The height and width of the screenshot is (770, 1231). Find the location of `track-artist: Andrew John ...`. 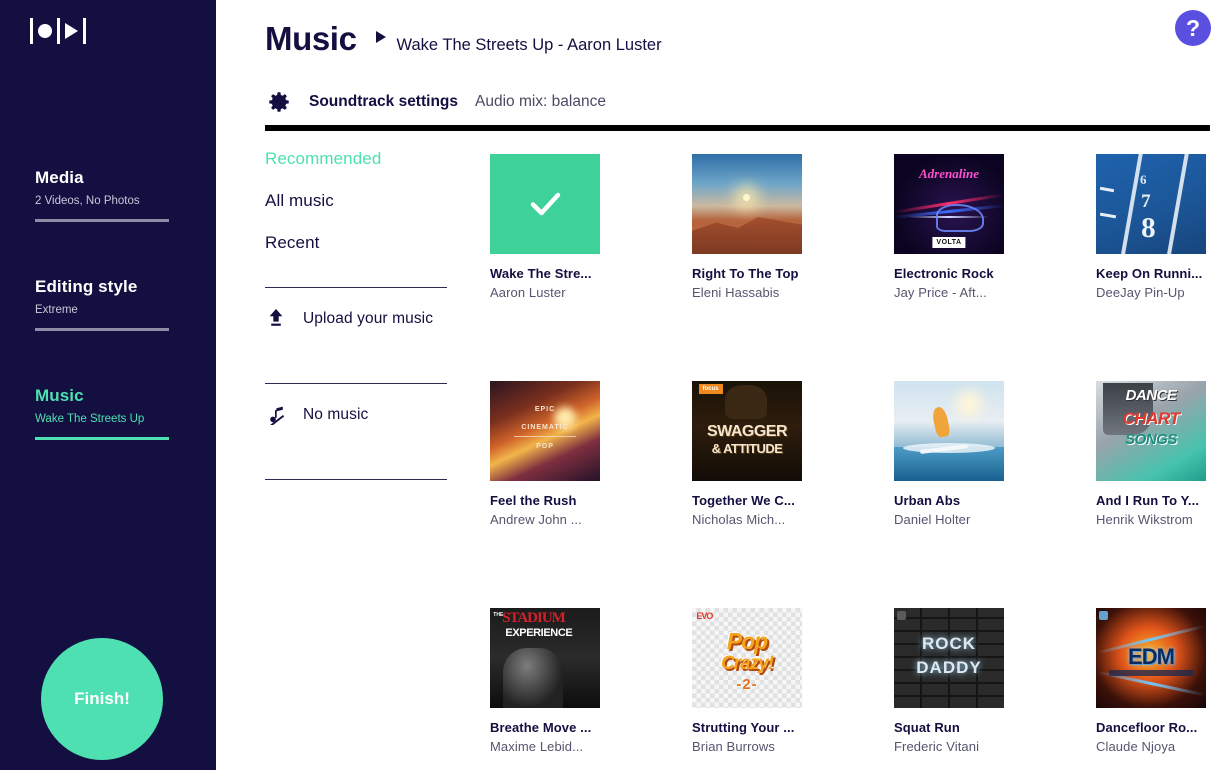

track-artist: Andrew John ... is located at coordinates (536, 519).